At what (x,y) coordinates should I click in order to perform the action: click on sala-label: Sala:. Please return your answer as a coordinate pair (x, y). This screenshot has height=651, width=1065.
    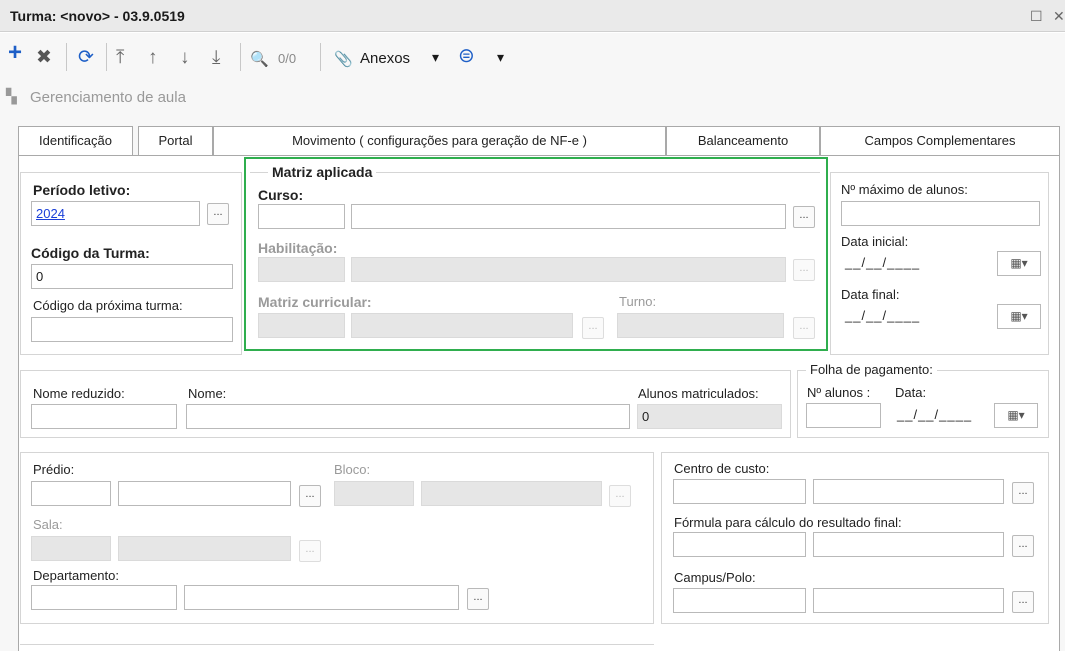
    Looking at the image, I should click on (48, 524).